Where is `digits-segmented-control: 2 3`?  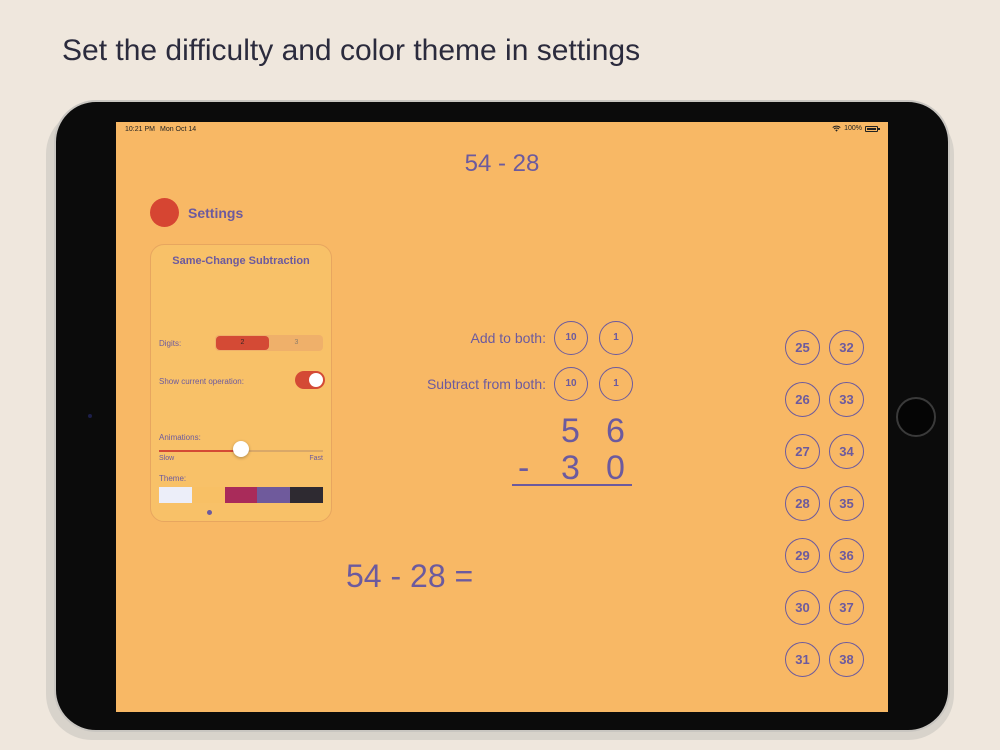
digits-segmented-control: 2 3 is located at coordinates (269, 343).